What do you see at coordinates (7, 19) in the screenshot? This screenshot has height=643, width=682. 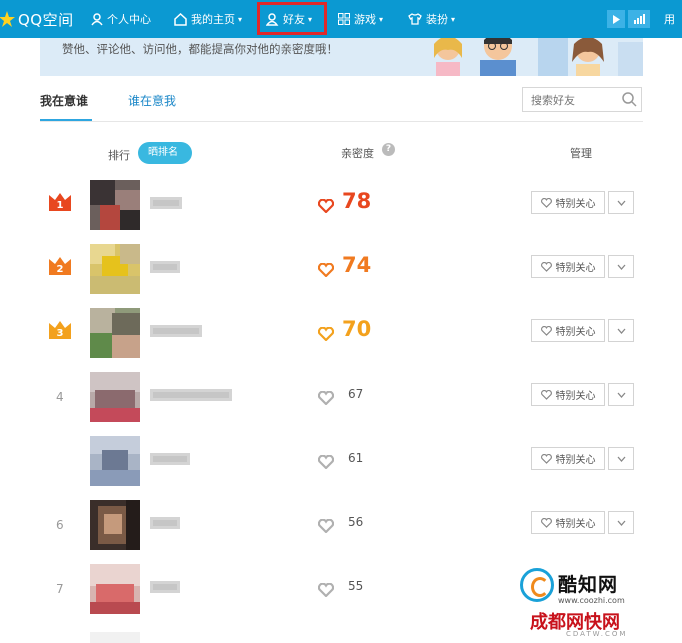 I see `star-logo-icon` at bounding box center [7, 19].